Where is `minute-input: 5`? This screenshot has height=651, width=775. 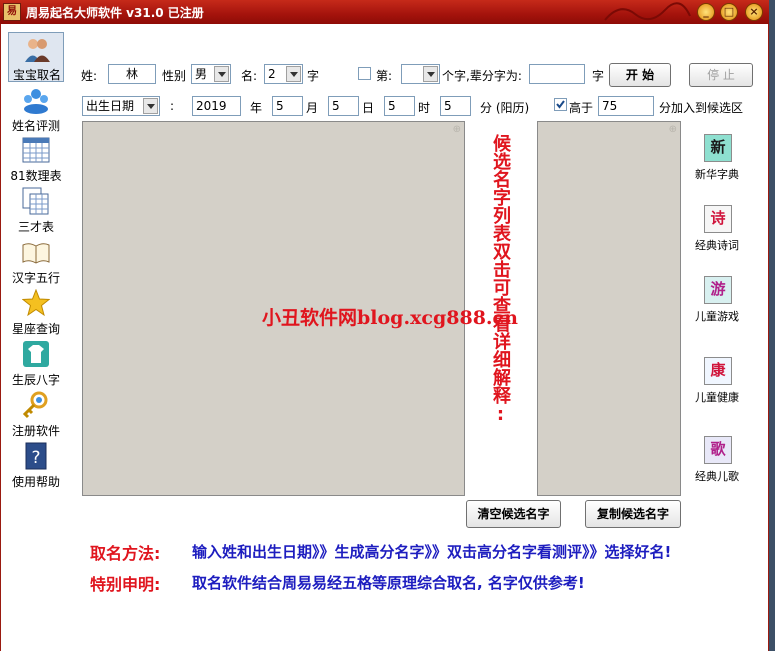
minute-input: 5 is located at coordinates (455, 106).